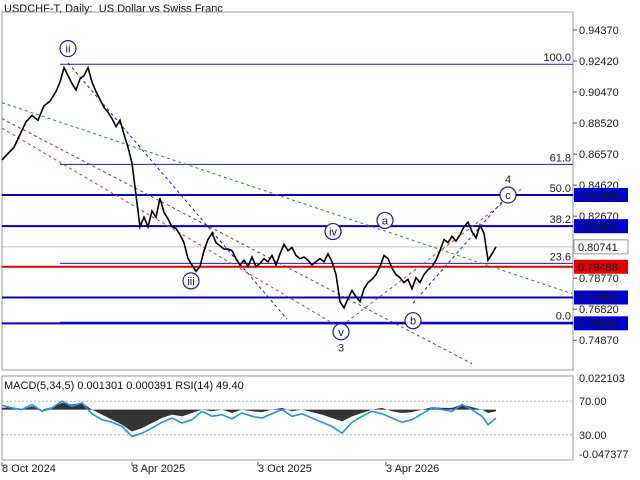 Image resolution: width=640 pixels, height=480 pixels. What do you see at coordinates (413, 322) in the screenshot?
I see `wave-label: b` at bounding box center [413, 322].